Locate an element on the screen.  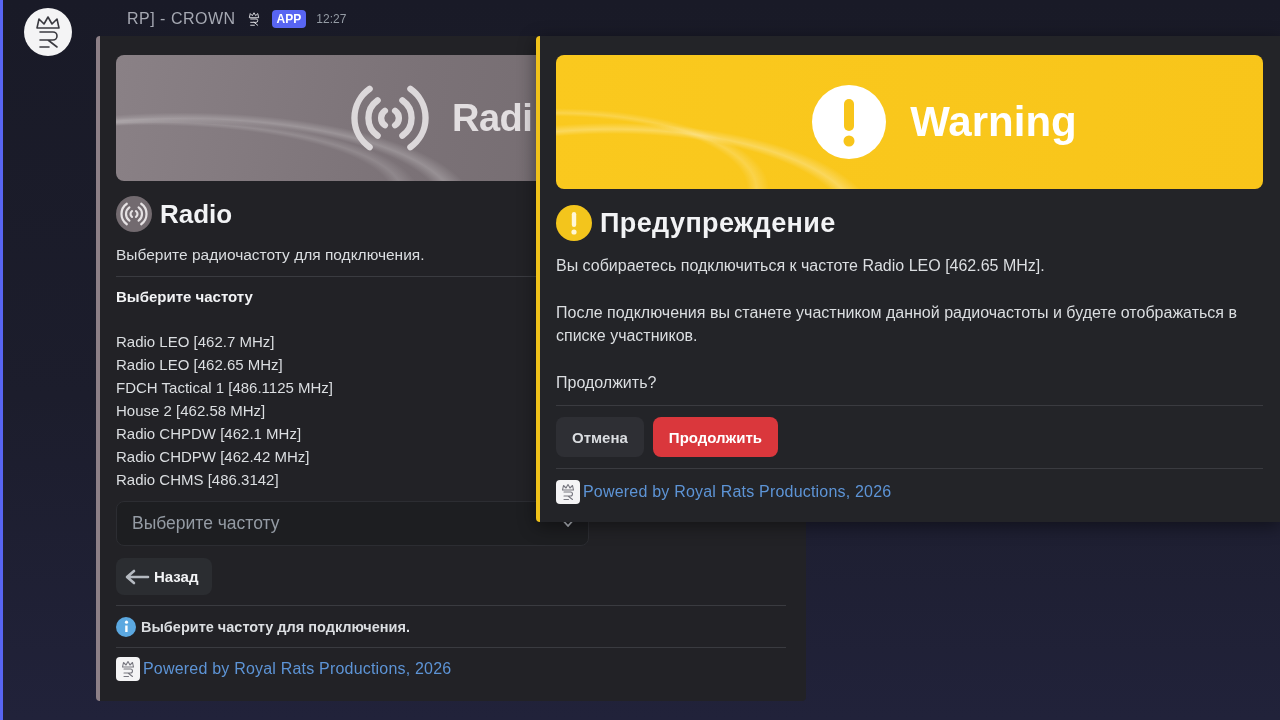
warning-icon is located at coordinates (574, 223).